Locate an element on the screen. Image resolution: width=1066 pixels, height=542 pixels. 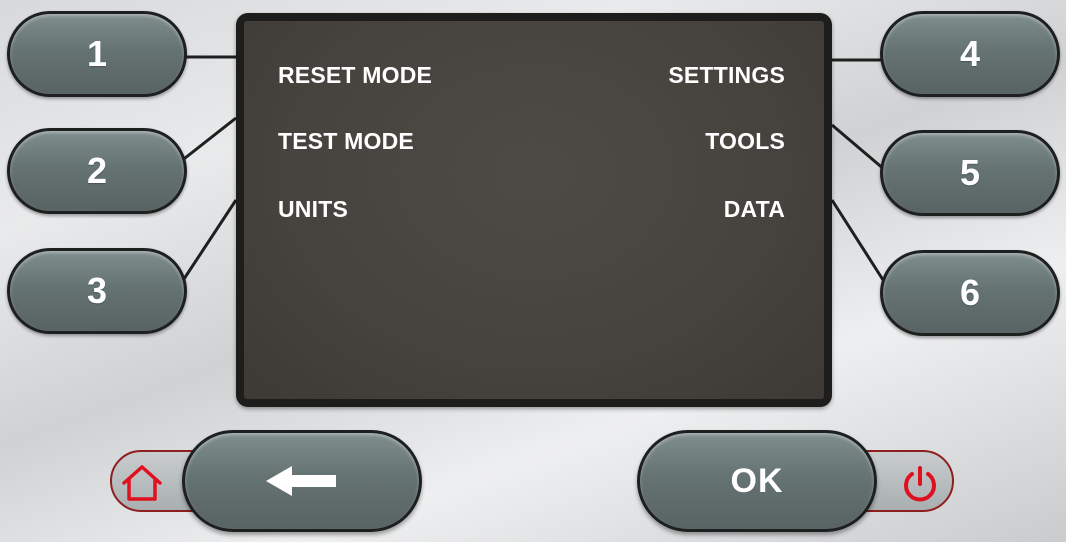
softkey-4-button: 4 is located at coordinates (970, 54).